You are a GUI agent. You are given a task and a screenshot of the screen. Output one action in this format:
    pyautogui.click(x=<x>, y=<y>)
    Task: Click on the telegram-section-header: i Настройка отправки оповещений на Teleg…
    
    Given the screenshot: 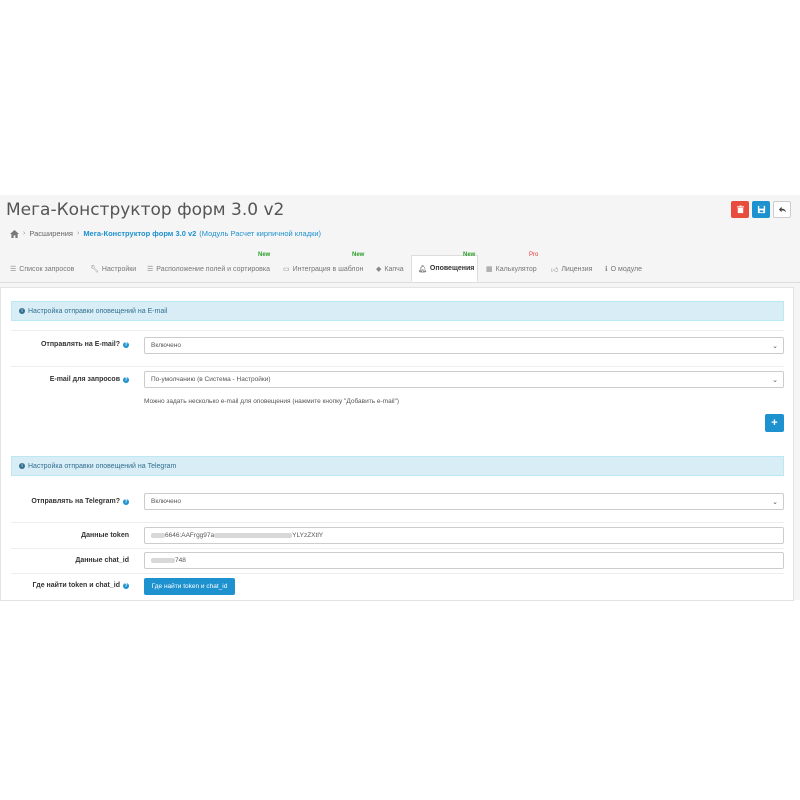 What is the action you would take?
    pyautogui.click(x=397, y=466)
    